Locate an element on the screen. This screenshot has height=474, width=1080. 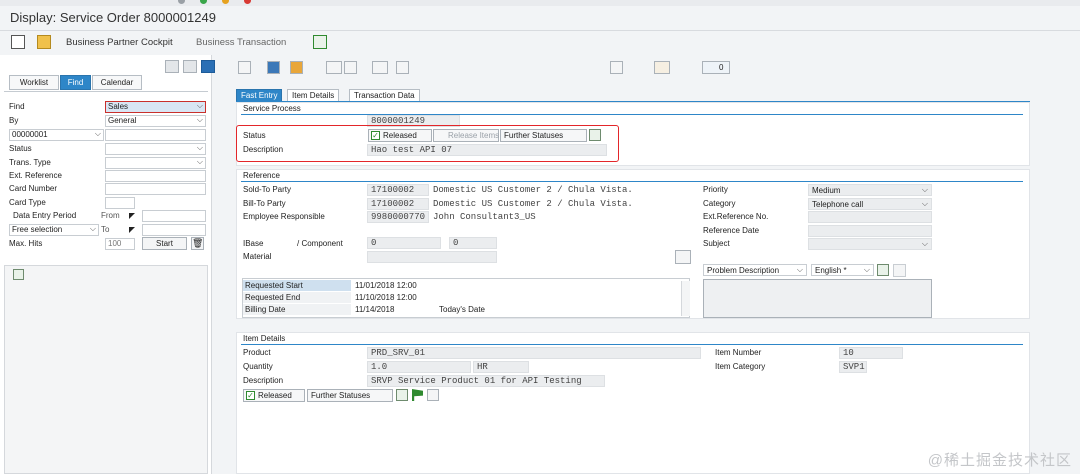
forward-icon is located at coordinates (380, 67).